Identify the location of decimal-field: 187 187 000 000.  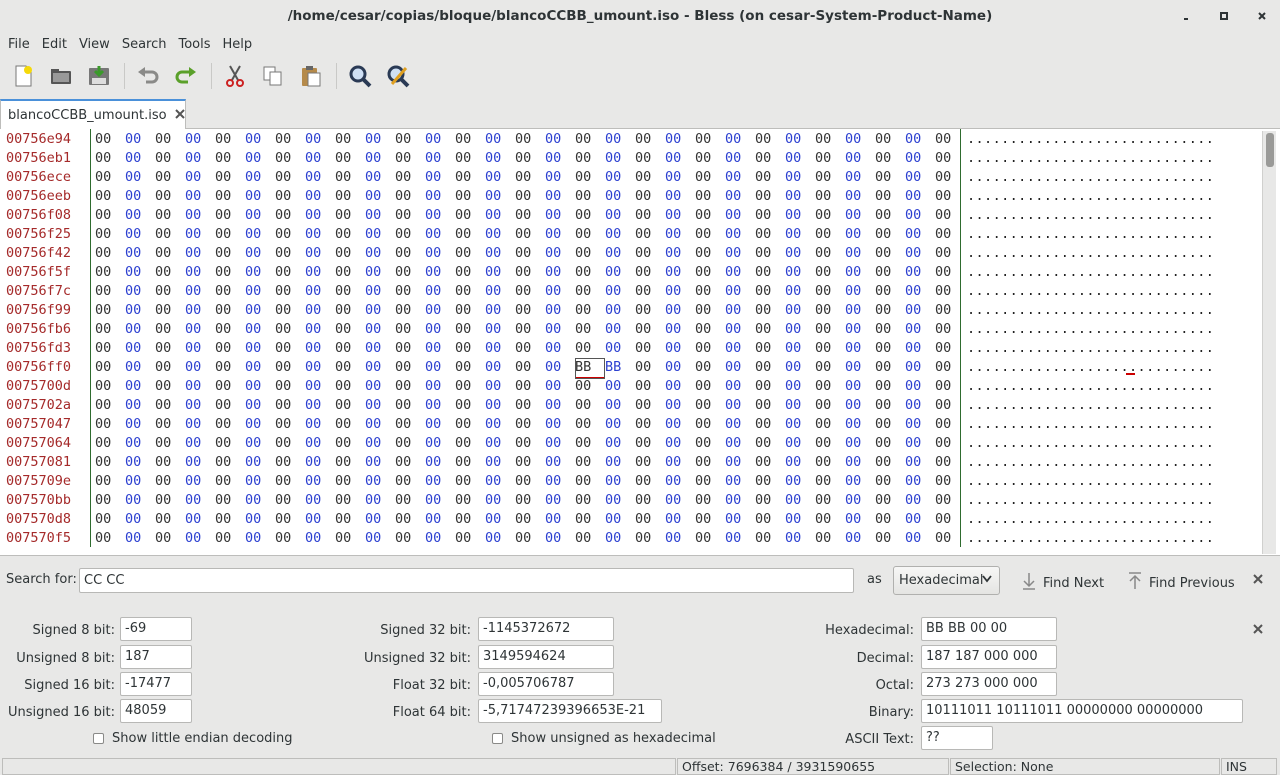
(989, 657).